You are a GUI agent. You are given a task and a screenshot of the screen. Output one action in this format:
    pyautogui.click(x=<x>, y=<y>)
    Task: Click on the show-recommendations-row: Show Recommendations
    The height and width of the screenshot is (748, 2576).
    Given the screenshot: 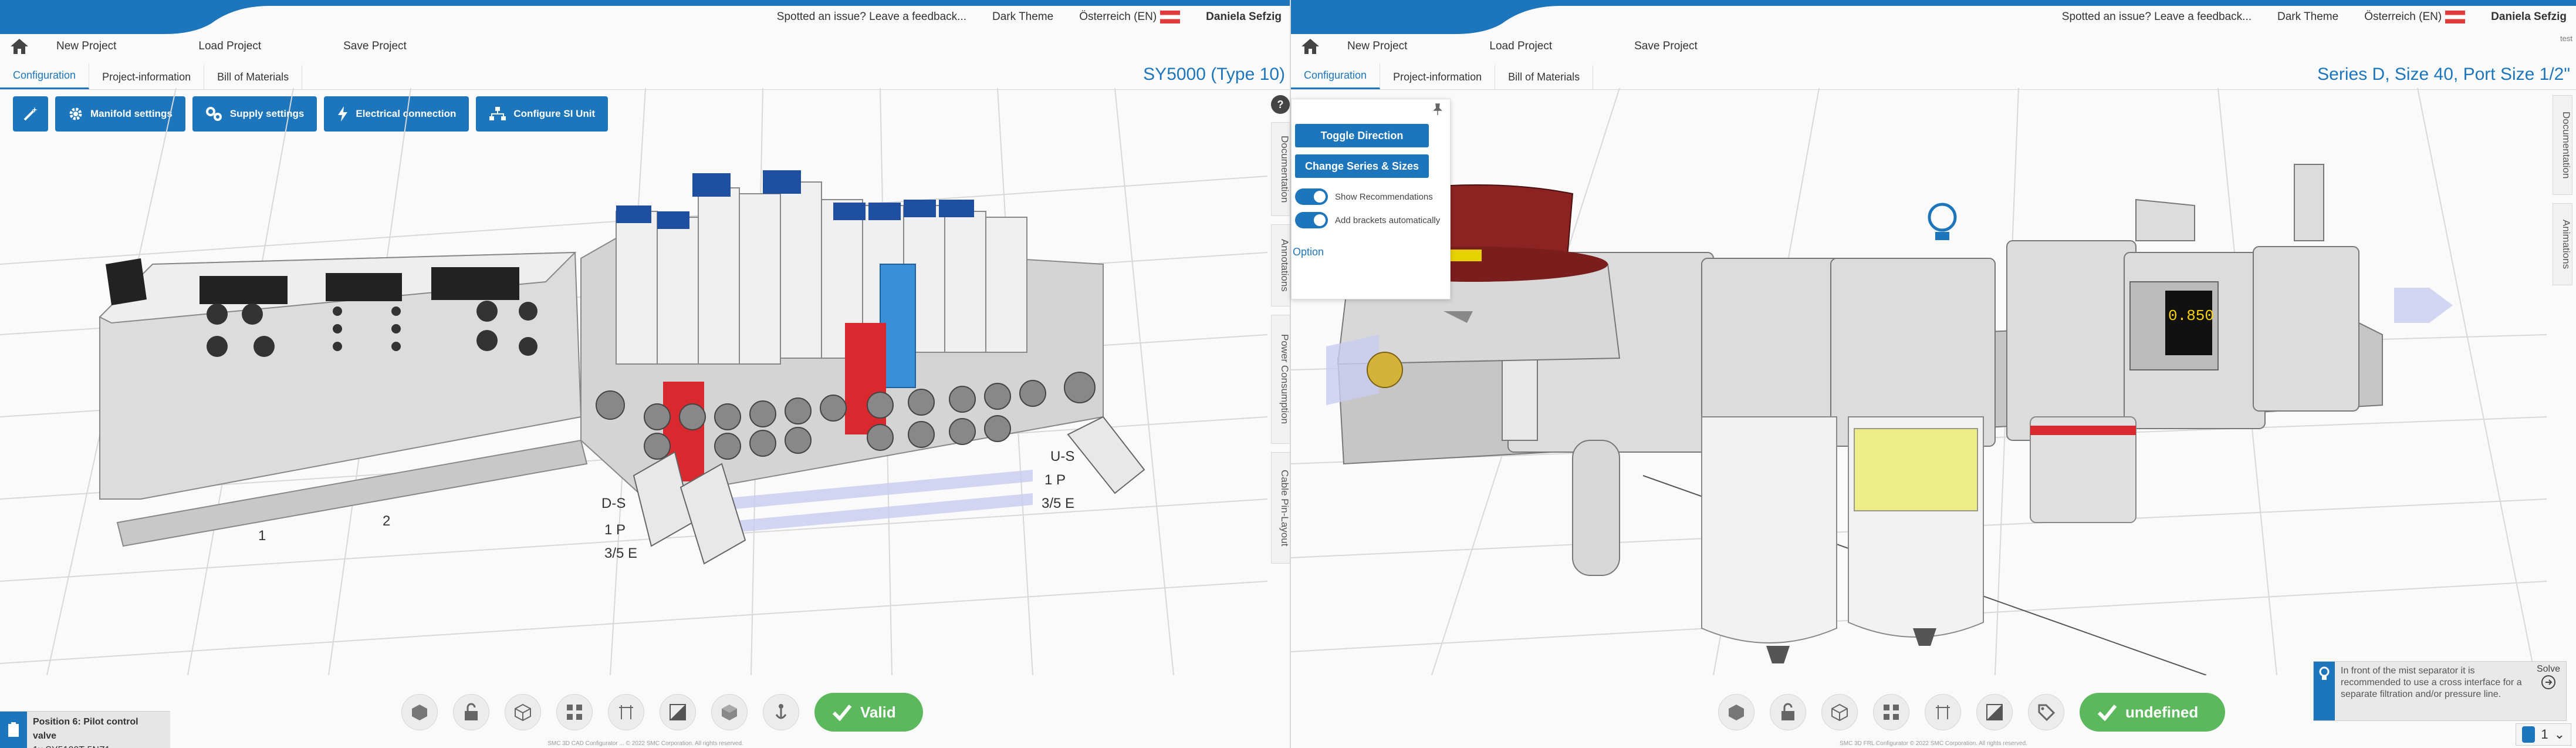 What is the action you would take?
    pyautogui.click(x=1364, y=196)
    